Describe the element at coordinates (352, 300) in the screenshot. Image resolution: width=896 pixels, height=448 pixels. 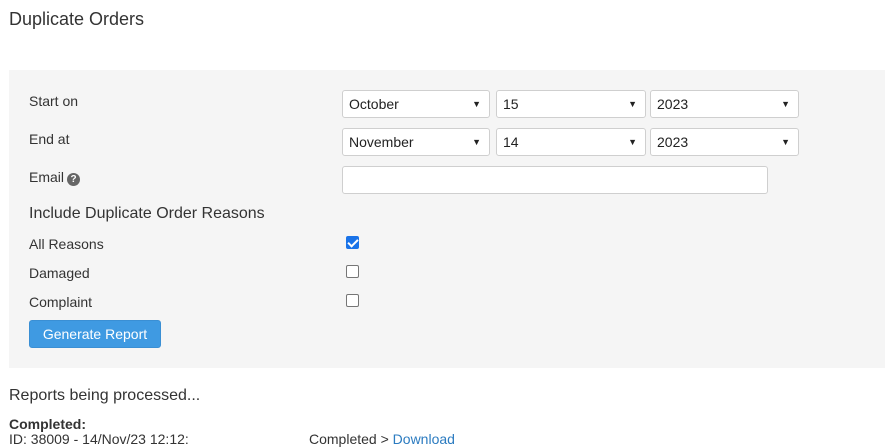
I see `reason-complaint-checkbox` at that location.